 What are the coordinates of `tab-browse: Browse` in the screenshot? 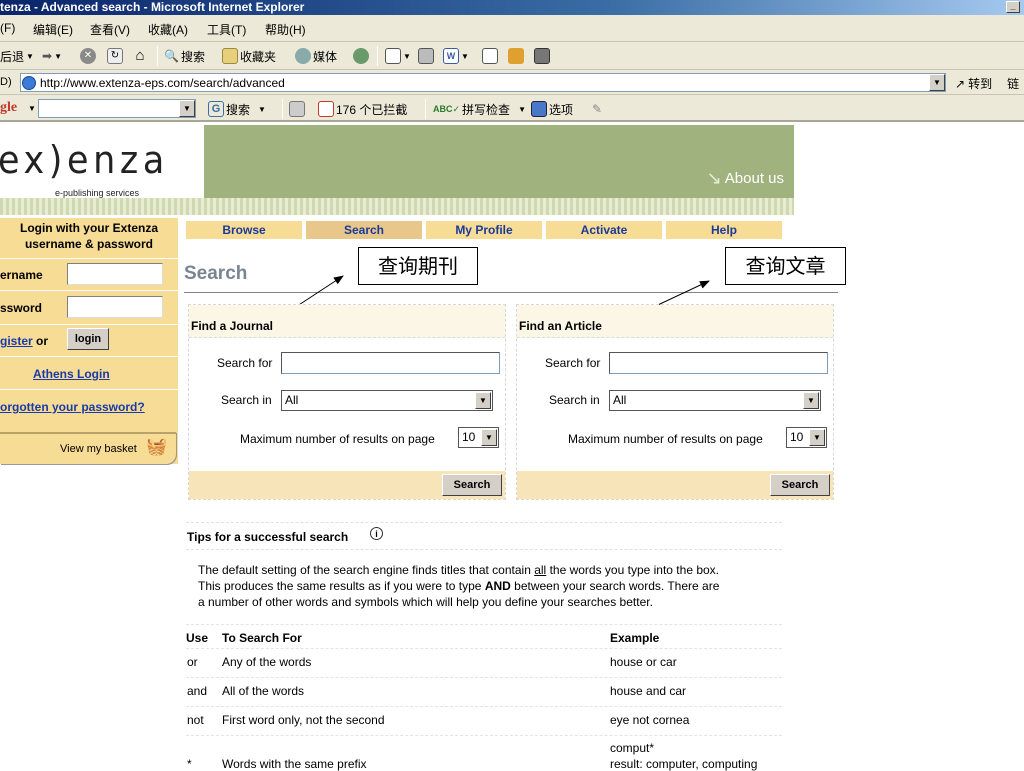 It's located at (244, 230).